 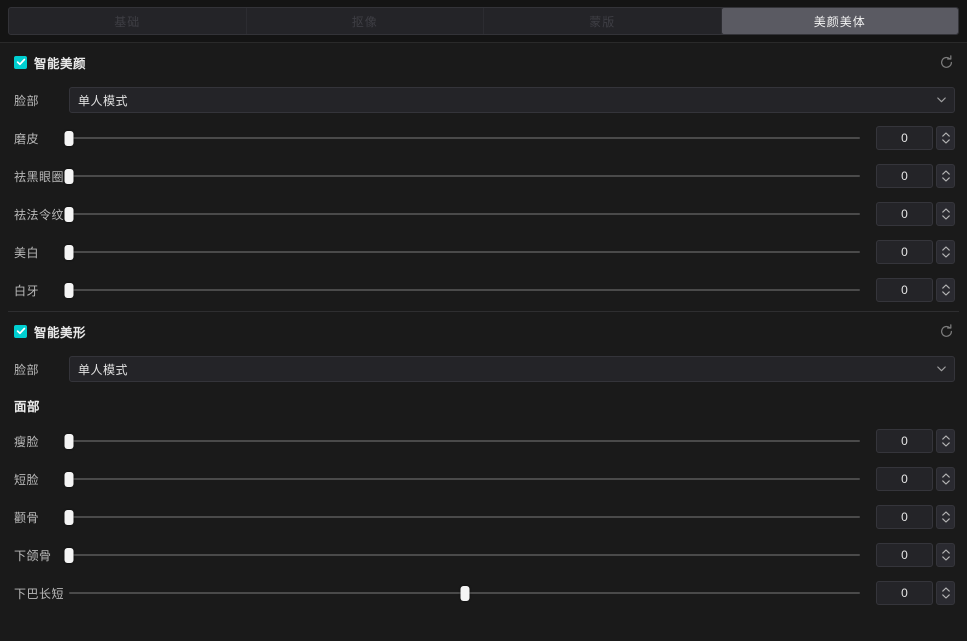 I want to click on slider-磨皮, so click(x=462, y=138).